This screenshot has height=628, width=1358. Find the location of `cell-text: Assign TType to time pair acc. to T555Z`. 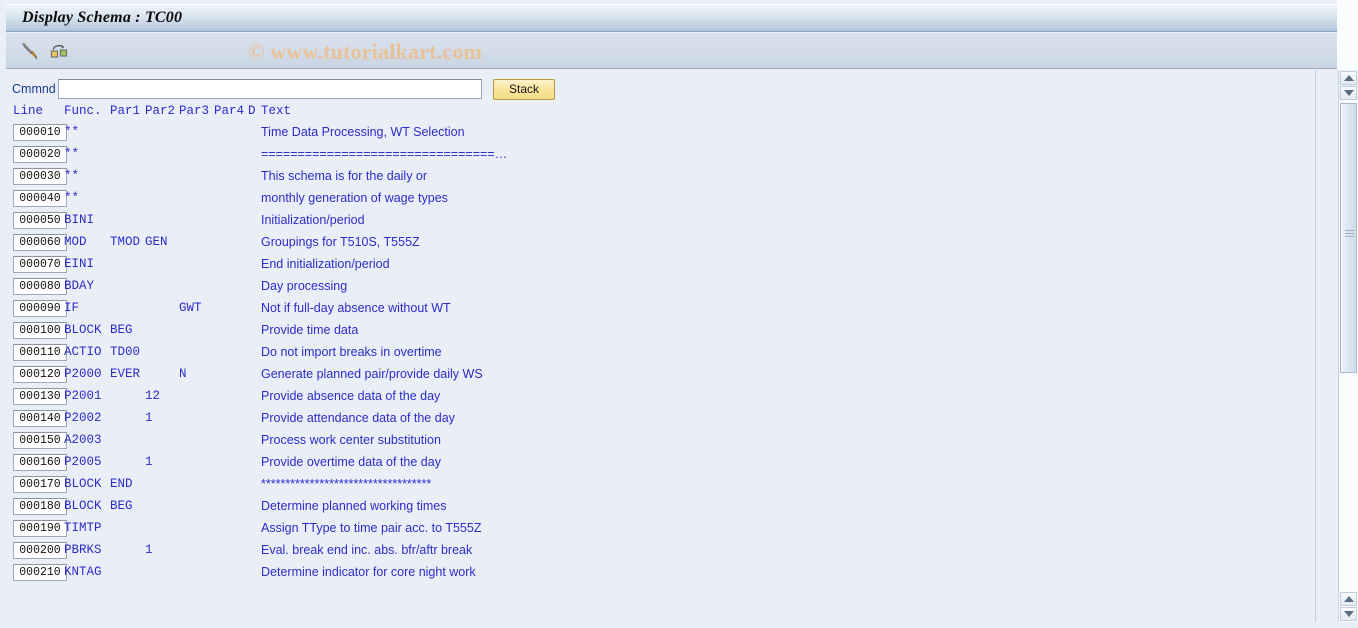

cell-text: Assign TType to time pair acc. to T555Z is located at coordinates (371, 528).